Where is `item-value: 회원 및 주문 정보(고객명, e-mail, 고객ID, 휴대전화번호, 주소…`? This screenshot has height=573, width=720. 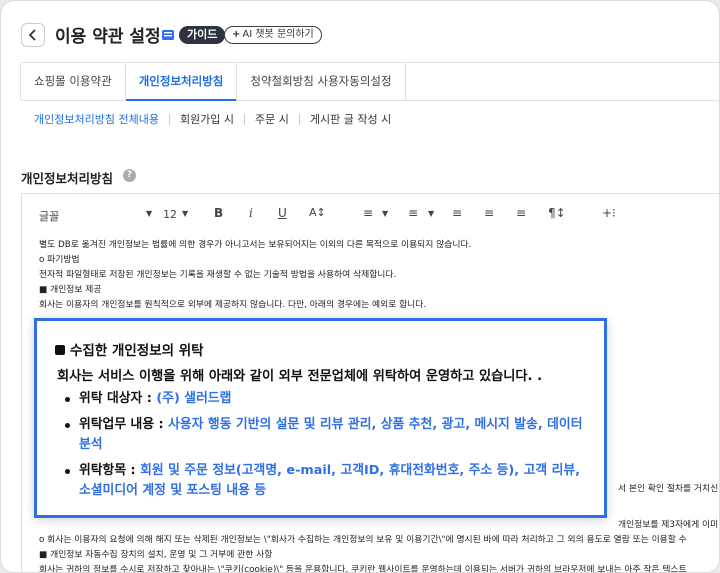 item-value: 회원 및 주문 정보(고객명, e-mail, 고객ID, 휴대전화번호, 주소… is located at coordinates (330, 480).